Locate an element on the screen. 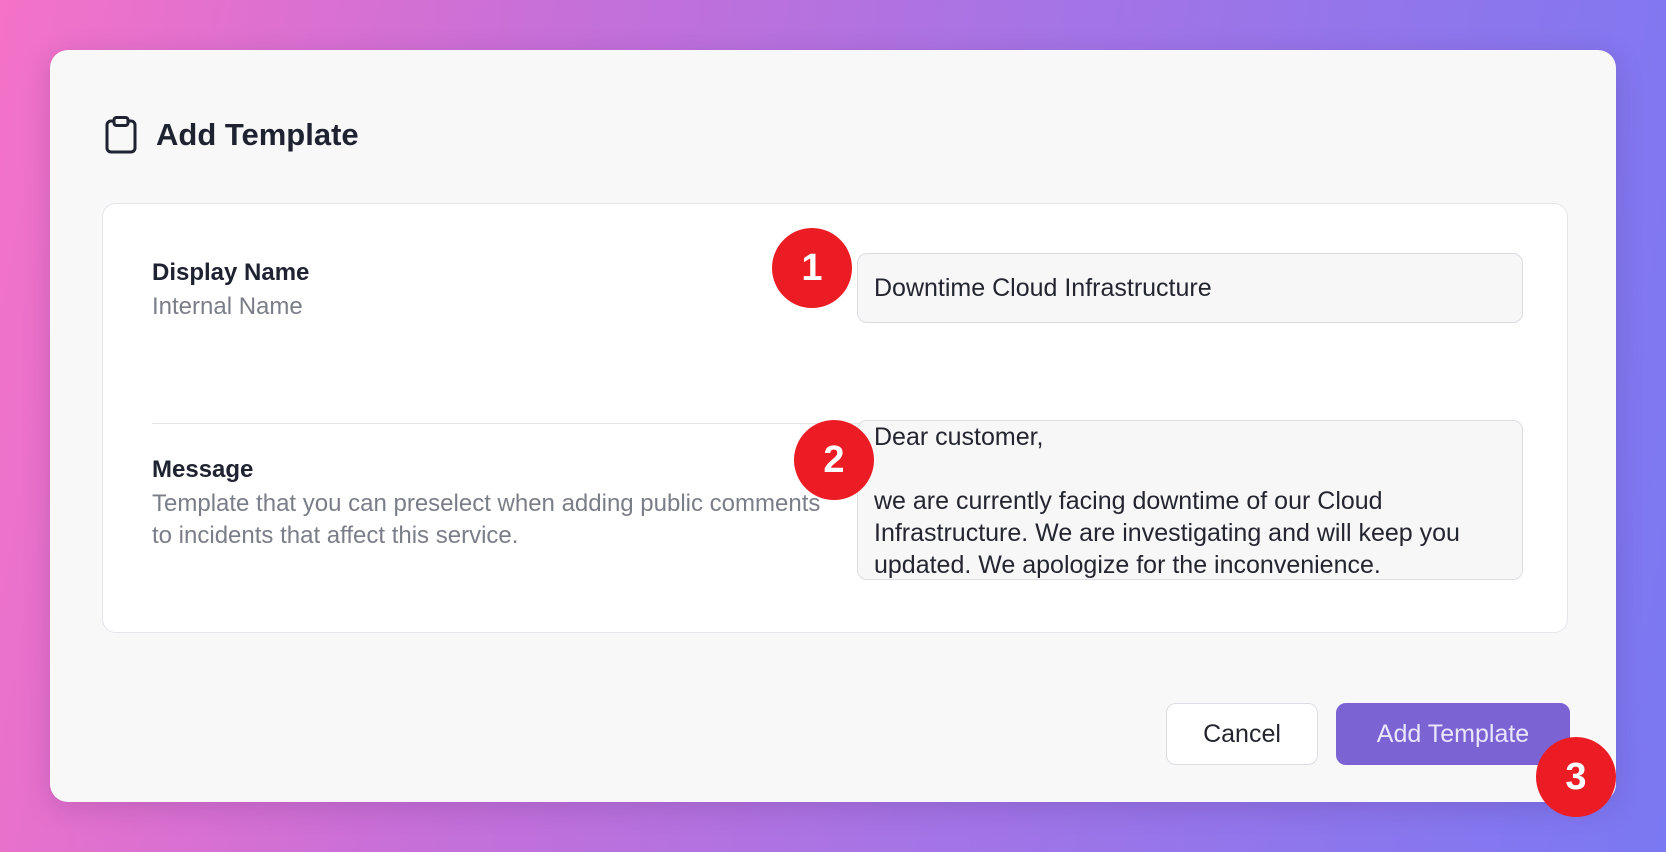 The height and width of the screenshot is (852, 1666). display-name-input is located at coordinates (1190, 288).